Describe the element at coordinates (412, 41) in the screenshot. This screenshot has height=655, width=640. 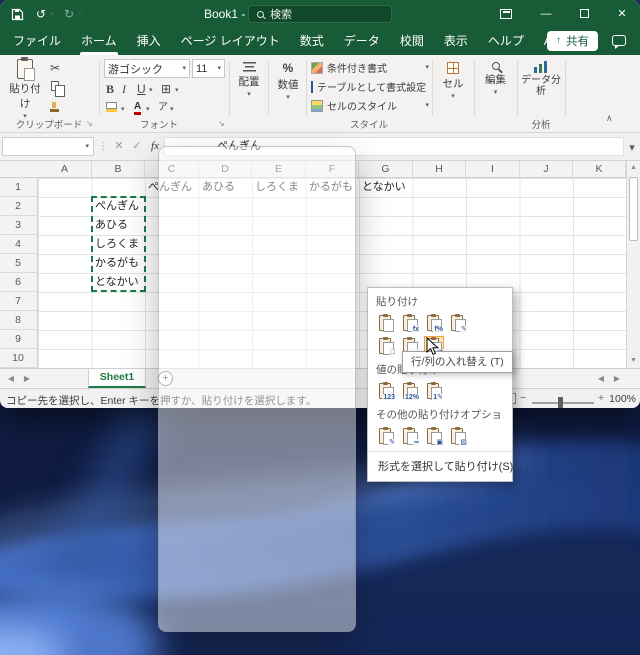
I see `tab-review: 校閲` at that location.